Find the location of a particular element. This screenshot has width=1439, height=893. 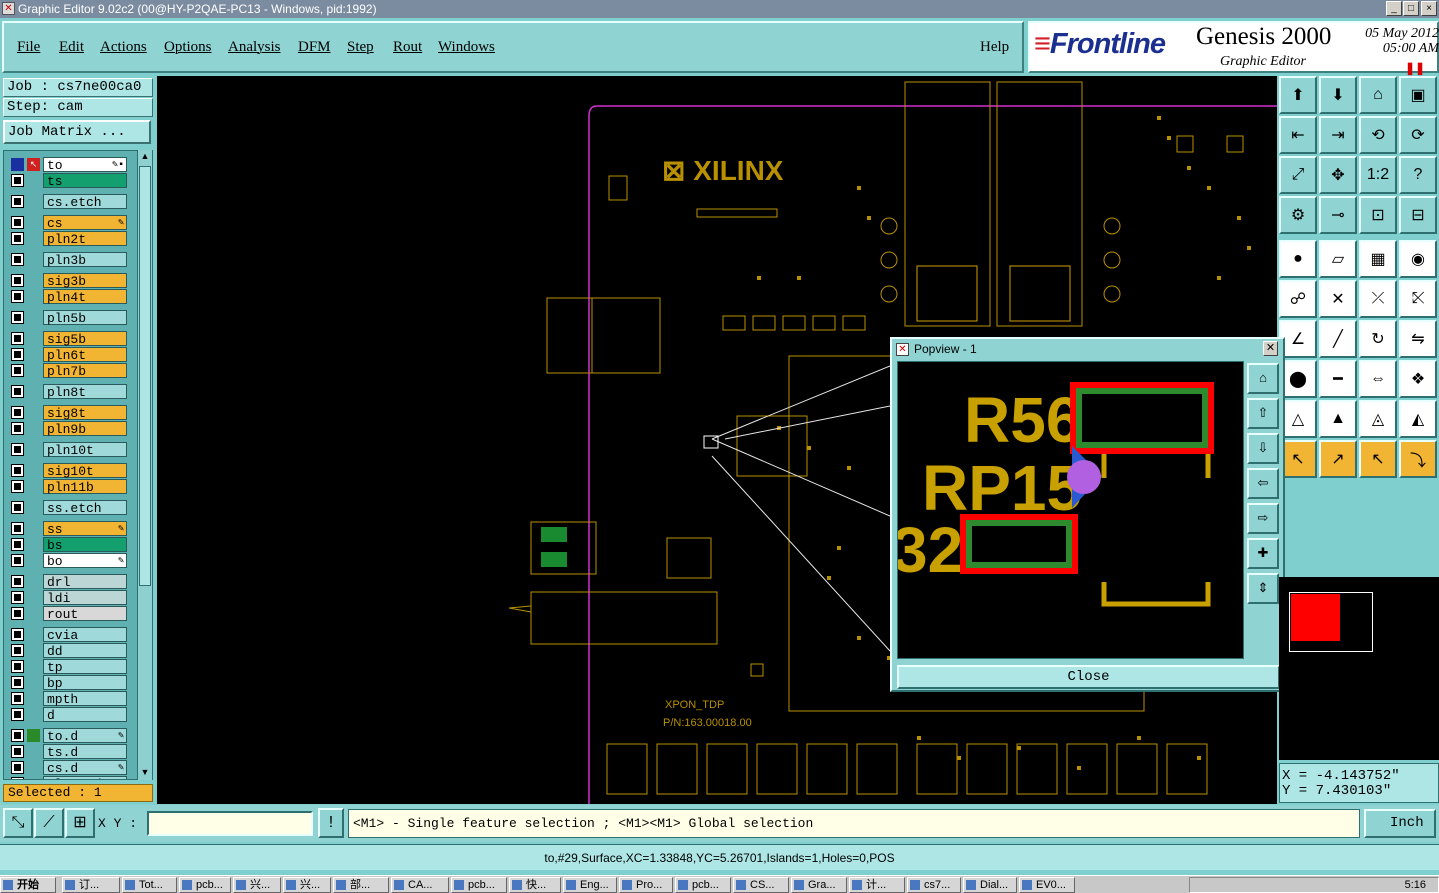

zoom-prev-icon: ⇤ is located at coordinates (1298, 135).